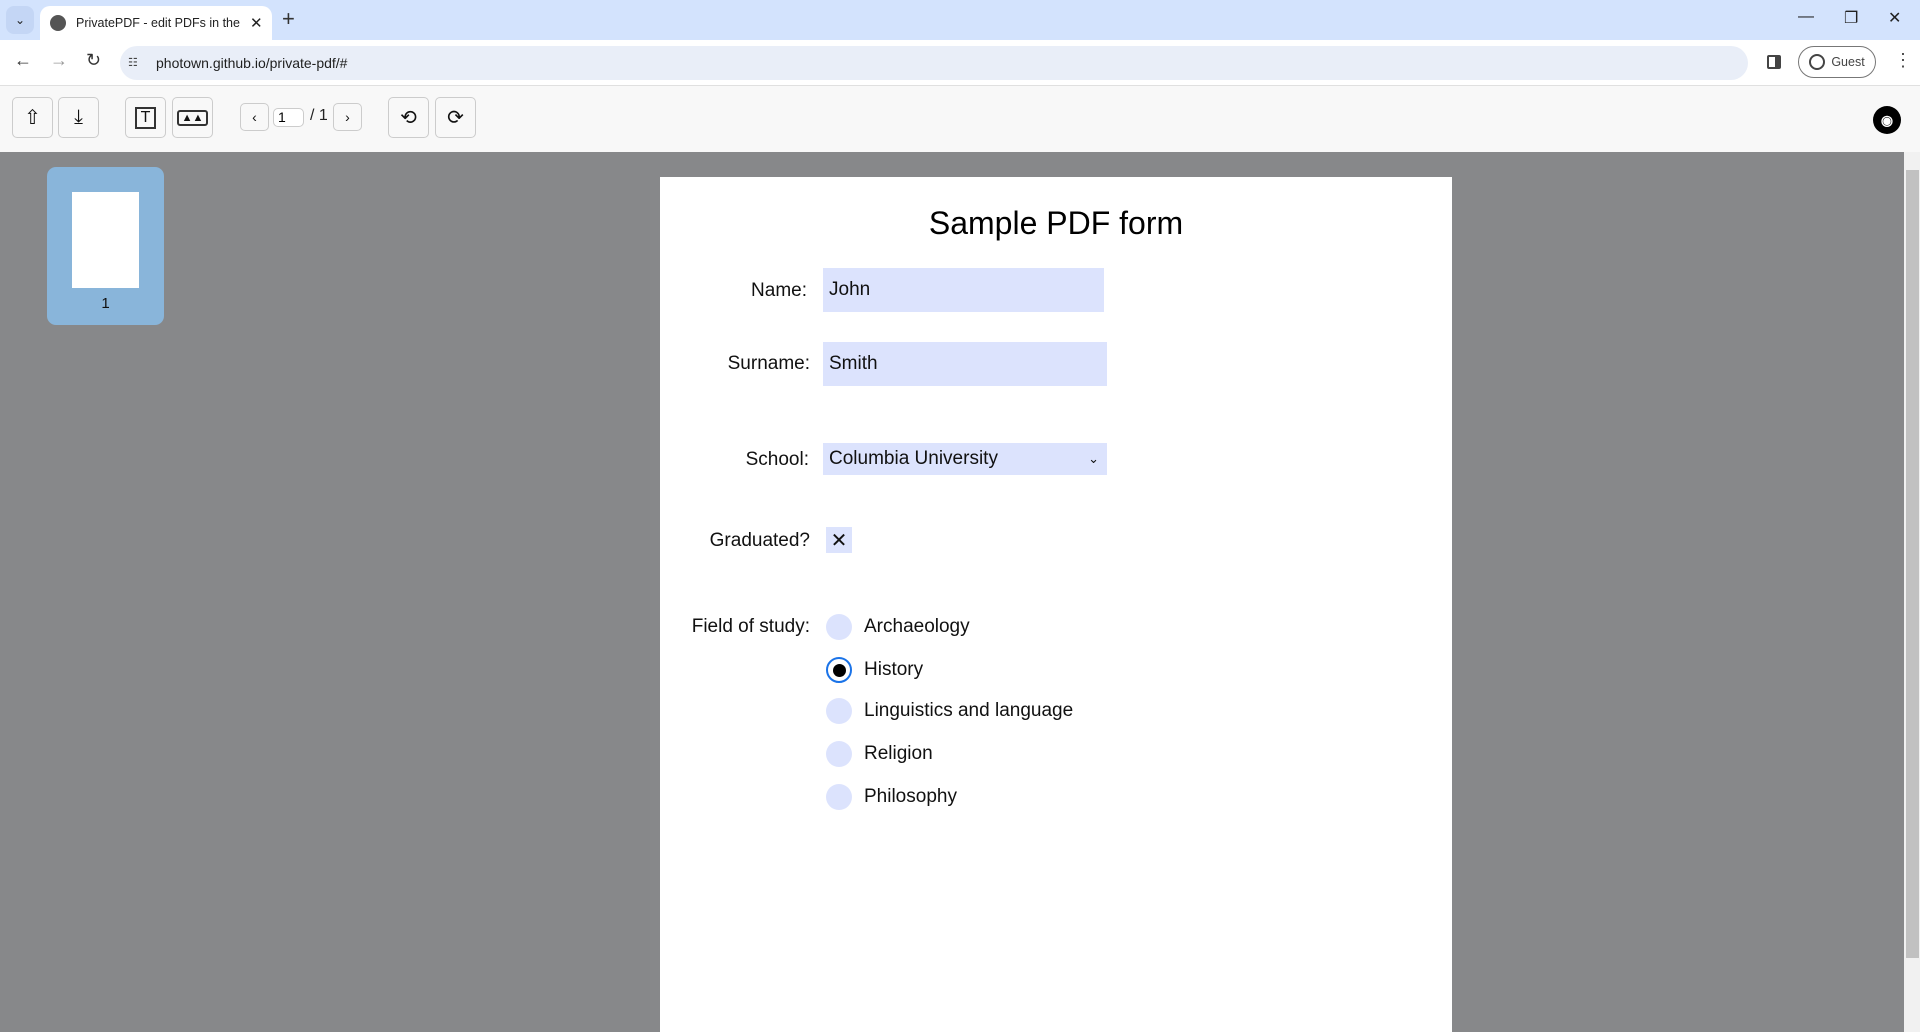 The width and height of the screenshot is (1920, 1032). Describe the element at coordinates (1912, 564) in the screenshot. I see `scrollbar-thumb` at that location.